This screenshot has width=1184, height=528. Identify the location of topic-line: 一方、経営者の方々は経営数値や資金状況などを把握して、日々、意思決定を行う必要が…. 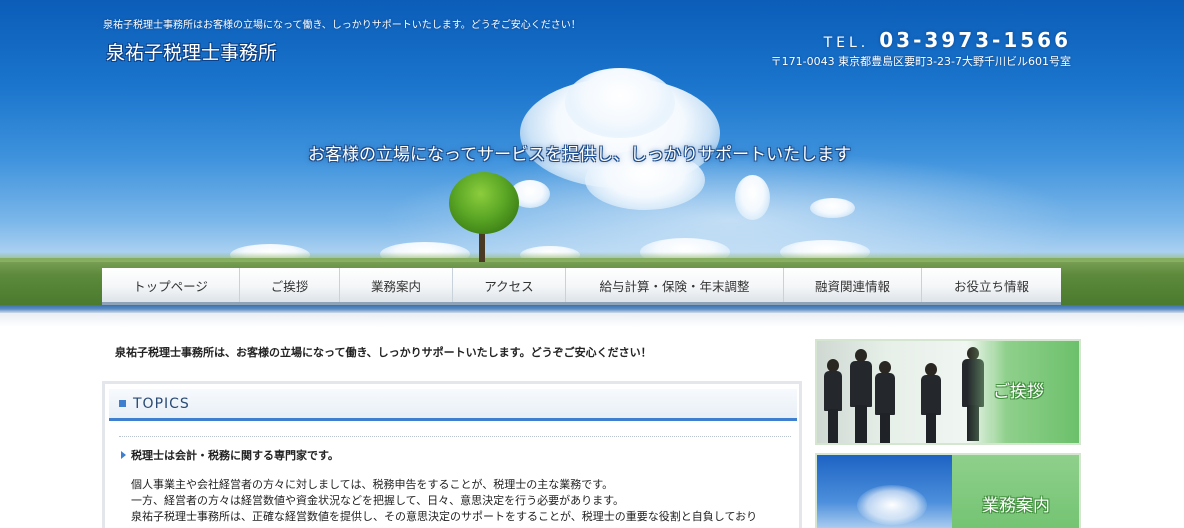
(378, 500).